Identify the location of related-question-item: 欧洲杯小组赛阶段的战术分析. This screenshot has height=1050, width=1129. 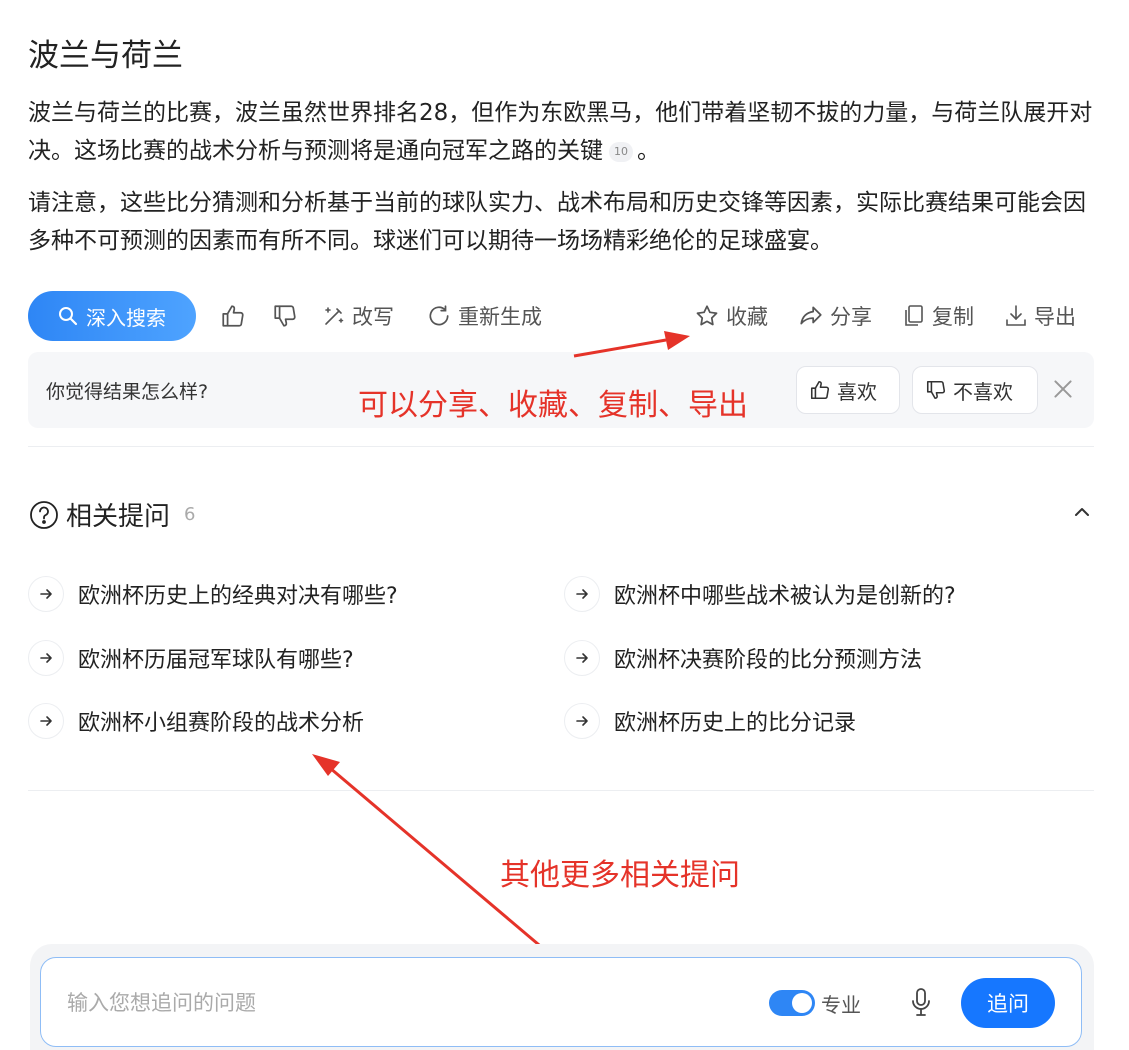
(196, 721).